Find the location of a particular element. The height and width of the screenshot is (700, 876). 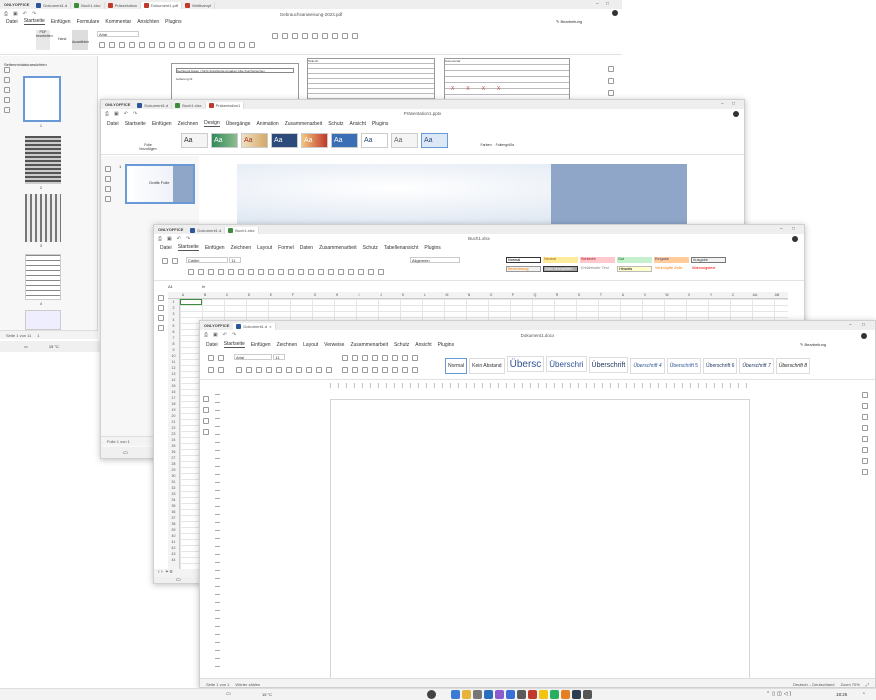

pptx-tab-0: Dokument1.d is located at coordinates (153, 105).